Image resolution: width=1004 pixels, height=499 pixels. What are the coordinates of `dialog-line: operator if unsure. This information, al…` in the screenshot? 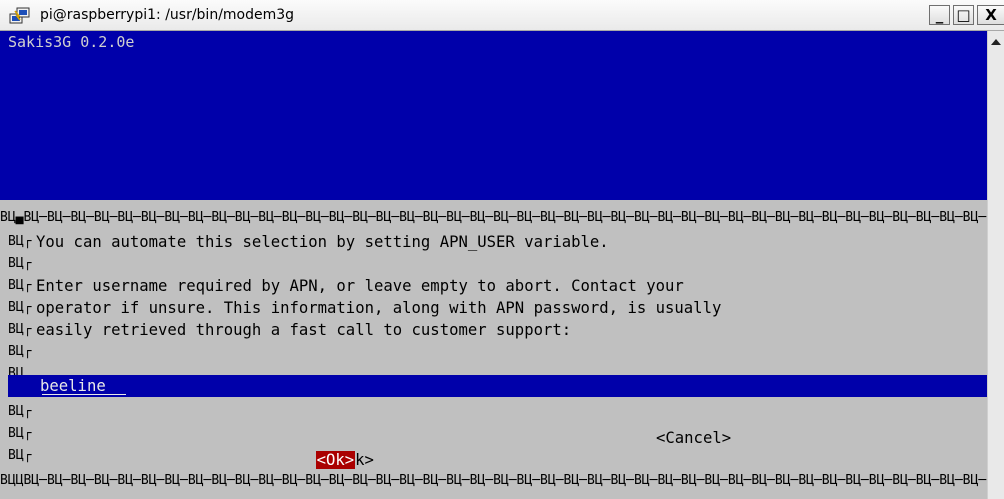 It's located at (379, 308).